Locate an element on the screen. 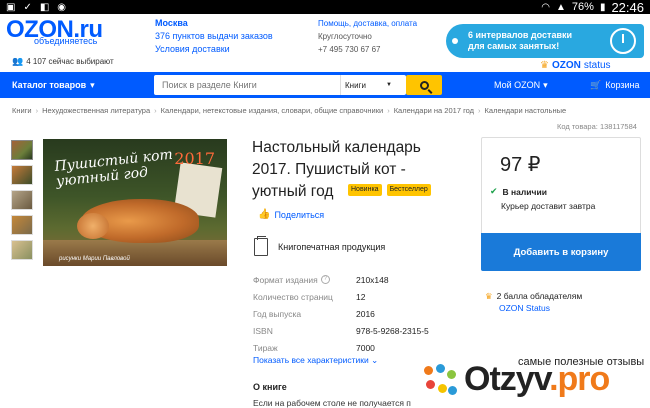  spec-row: ISBN 978-5-9268-2315-5 is located at coordinates (341, 330).